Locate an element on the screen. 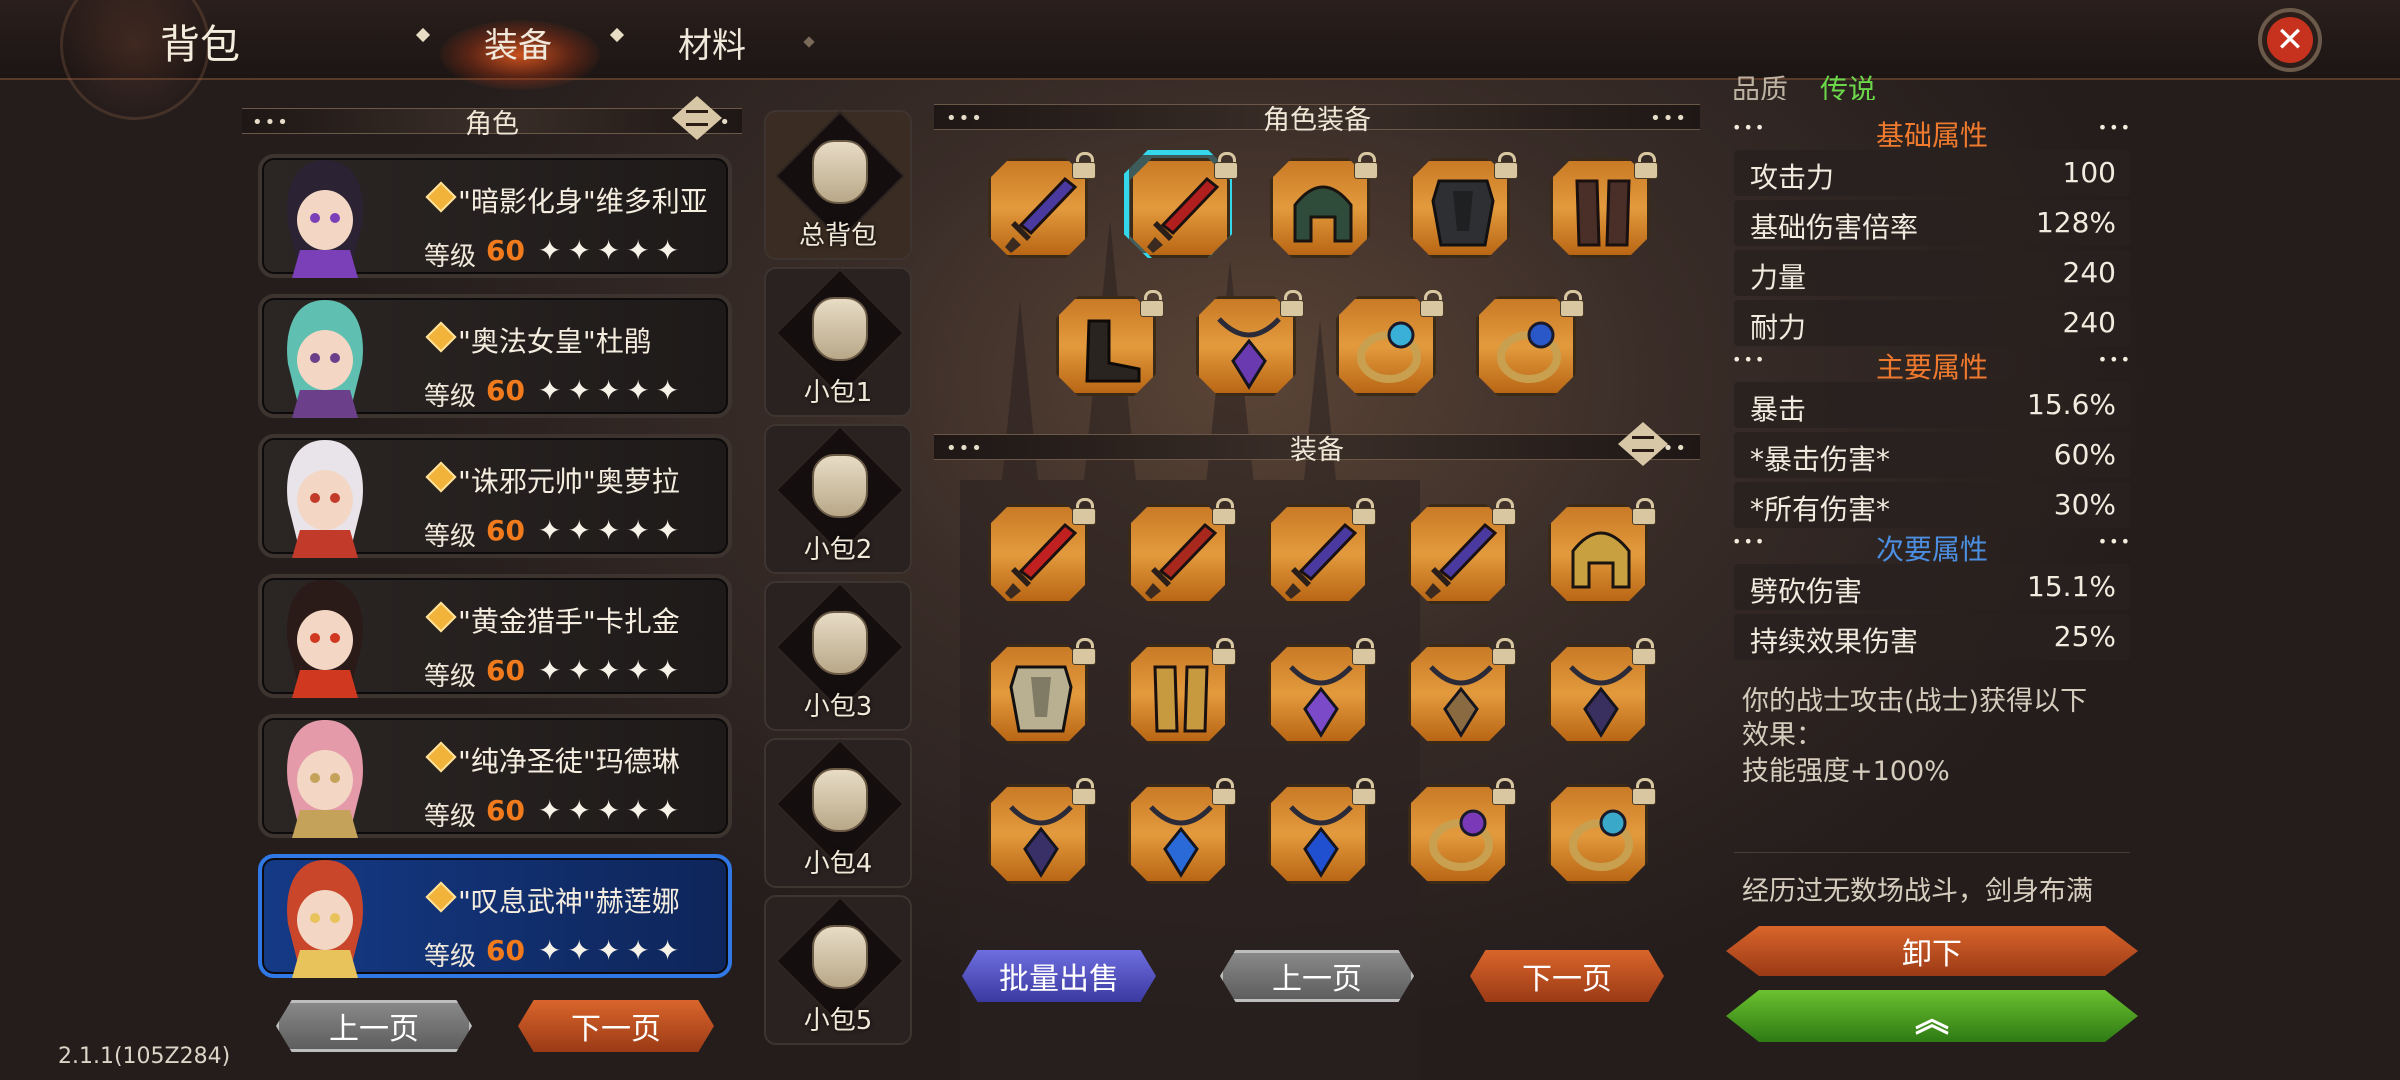 Image resolution: width=2400 pixels, height=1080 pixels. sub-attributes-header: ••• 次要属性 ••• is located at coordinates (1932, 549).